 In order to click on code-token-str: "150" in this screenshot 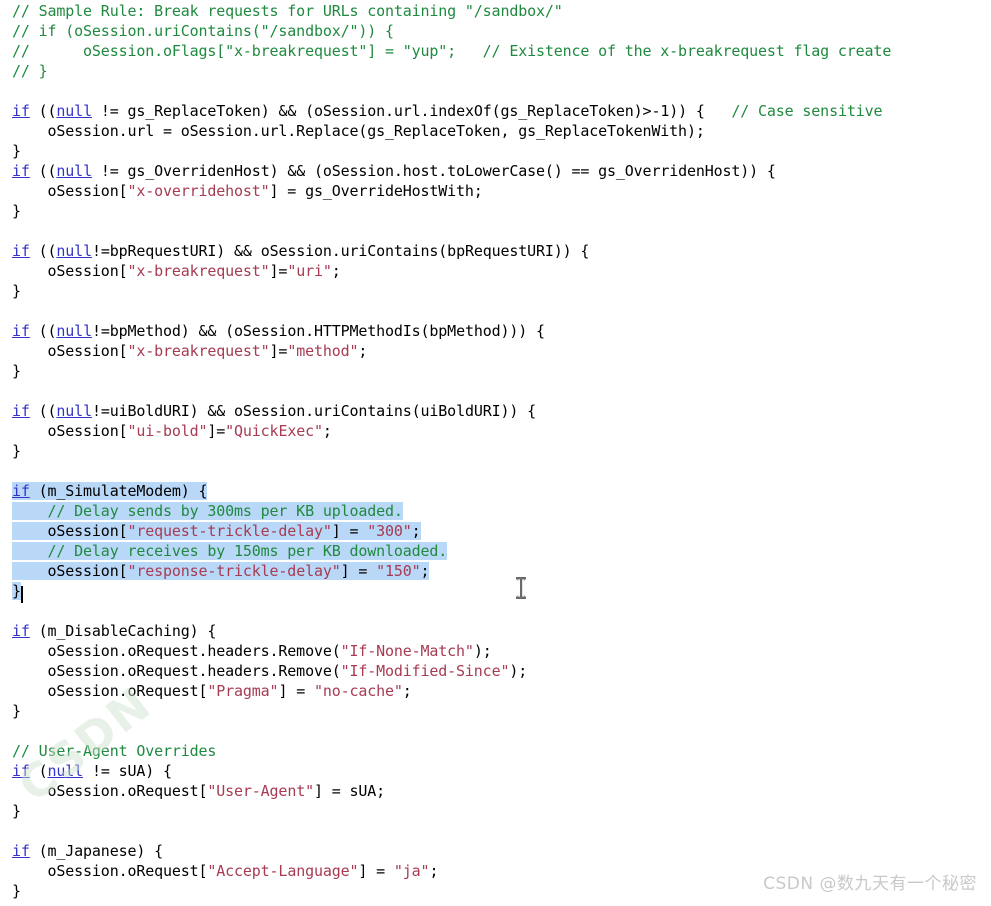, I will do `click(398, 571)`.